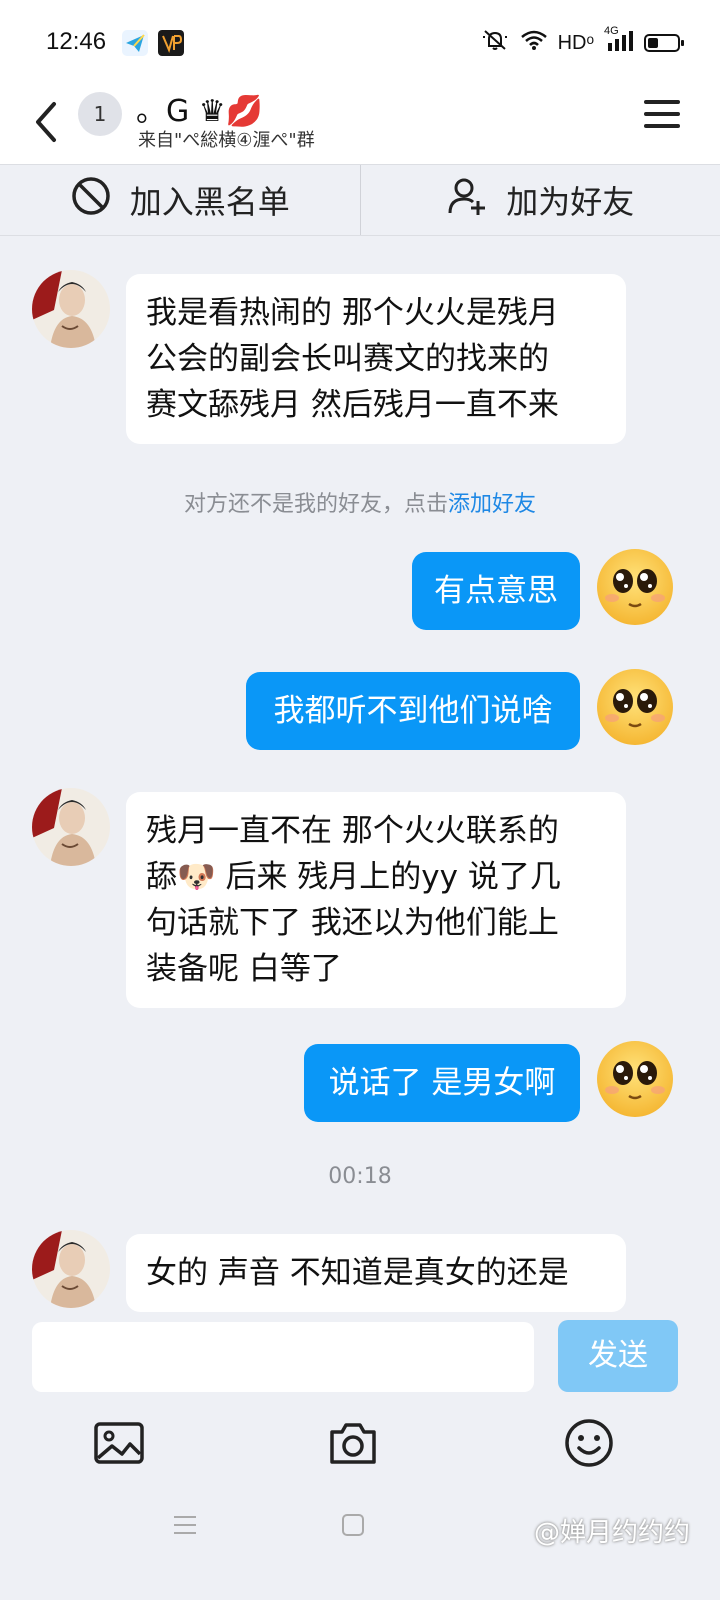 This screenshot has width=720, height=1600. I want to click on message-input, so click(283, 1357).